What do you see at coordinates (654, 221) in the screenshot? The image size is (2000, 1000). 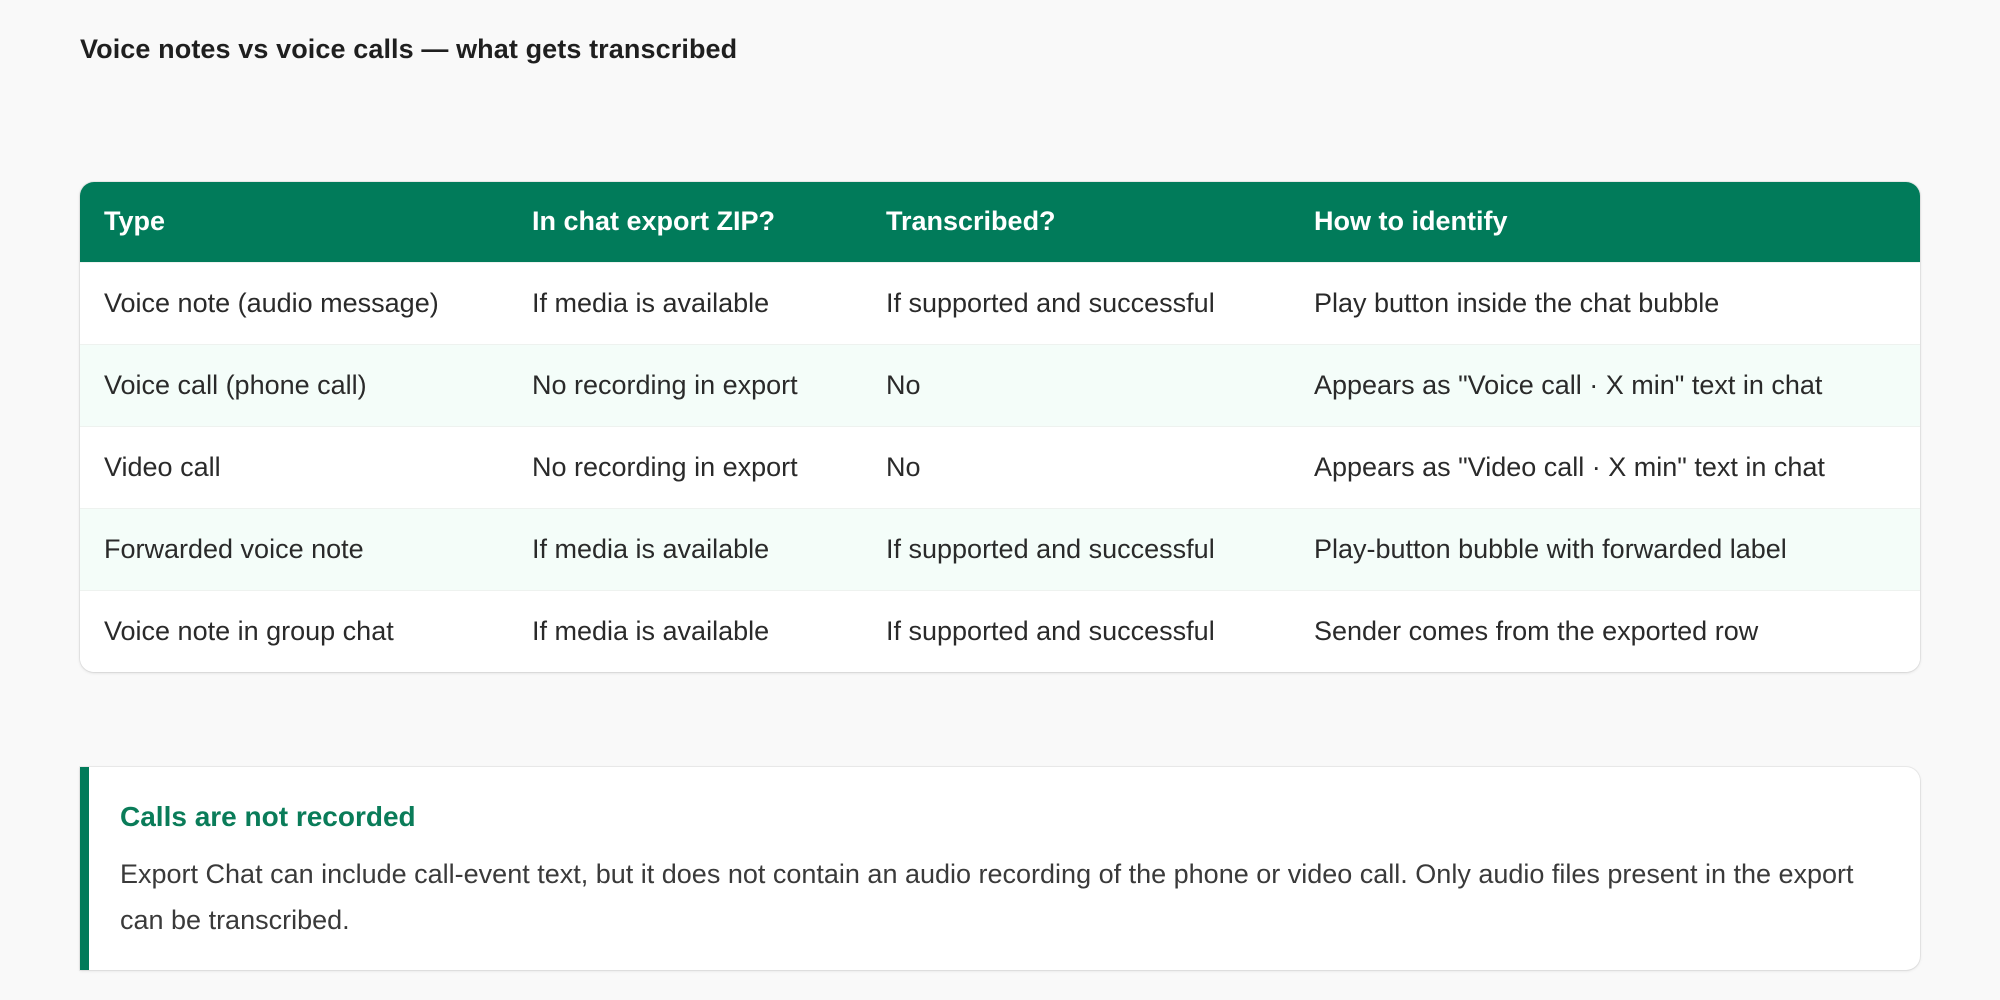 I see `column-header-in-export: In chat export ZIP?` at bounding box center [654, 221].